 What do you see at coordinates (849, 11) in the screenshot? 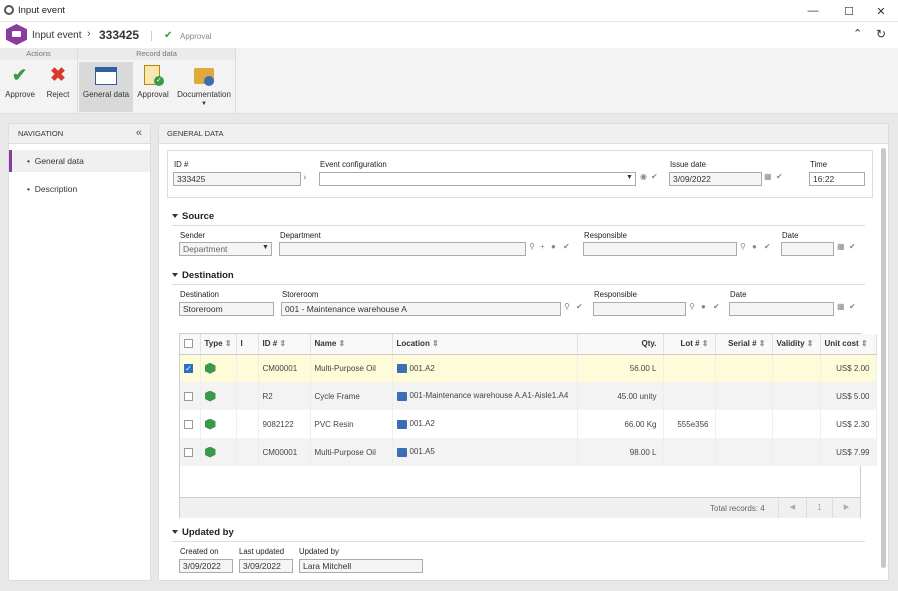
I see `maximize-icon: ☐` at bounding box center [849, 11].